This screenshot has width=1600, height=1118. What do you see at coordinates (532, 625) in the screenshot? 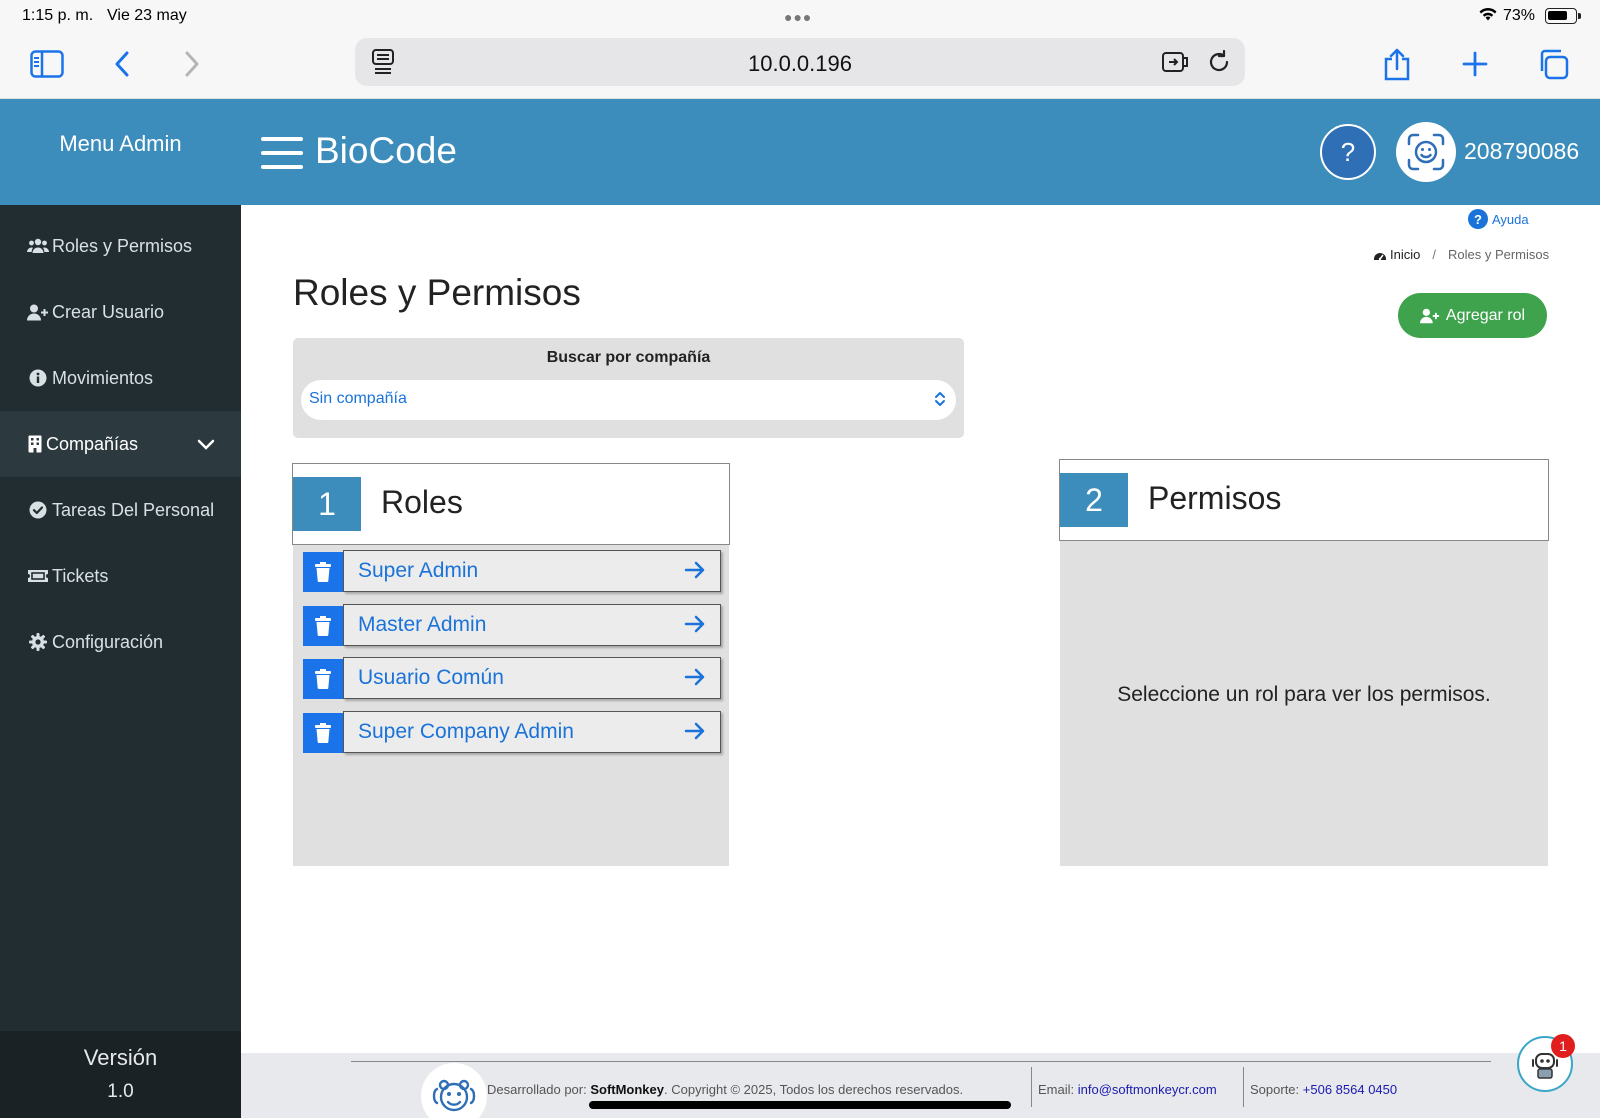
I see `role-button: Master Admin` at bounding box center [532, 625].